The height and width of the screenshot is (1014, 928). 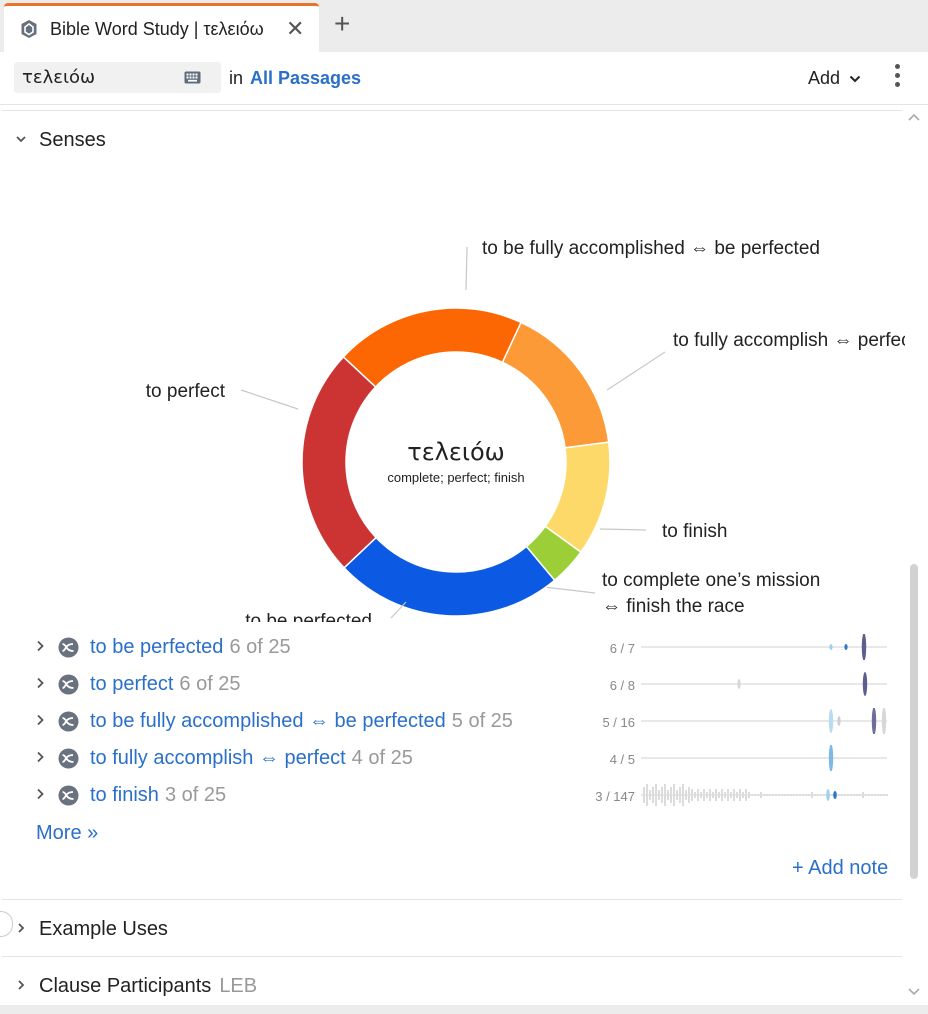 What do you see at coordinates (102, 77) in the screenshot?
I see `search-input` at bounding box center [102, 77].